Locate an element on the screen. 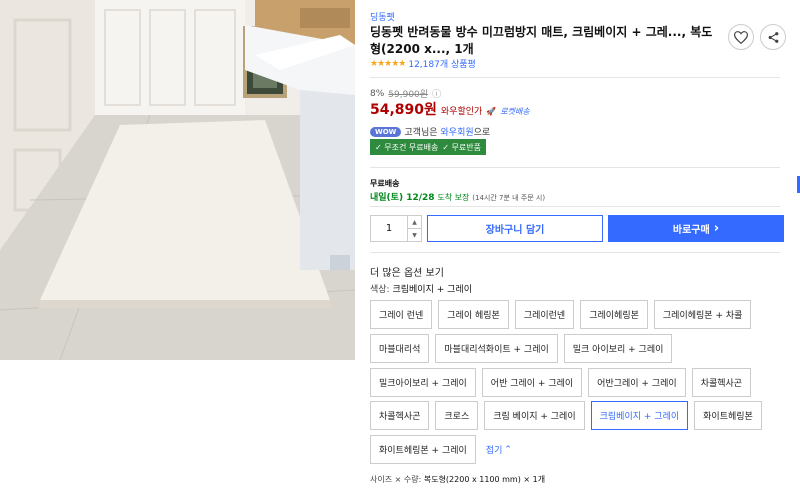 The image size is (800, 496). quantity-input: 1 is located at coordinates (389, 228).